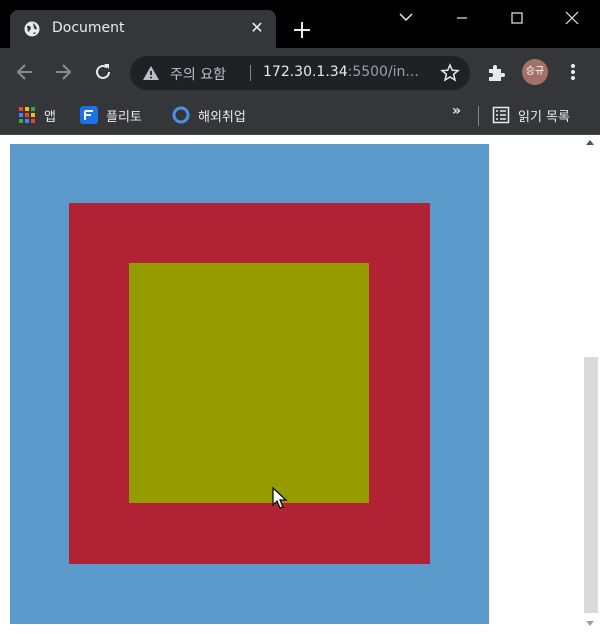 The height and width of the screenshot is (634, 600). Describe the element at coordinates (32, 29) in the screenshot. I see `globe-icon` at that location.